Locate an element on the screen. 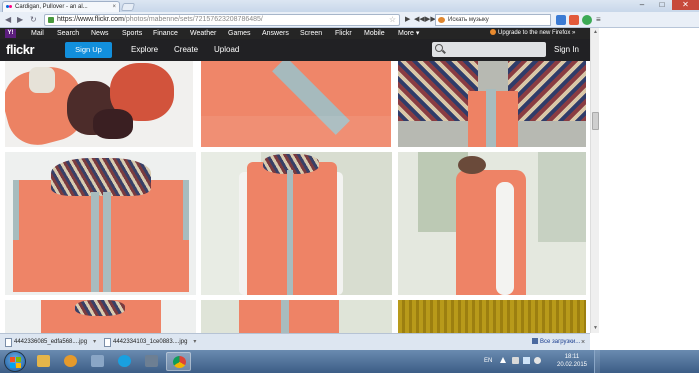 The width and height of the screenshot is (699, 373). extension-mail-icon is located at coordinates (561, 20).